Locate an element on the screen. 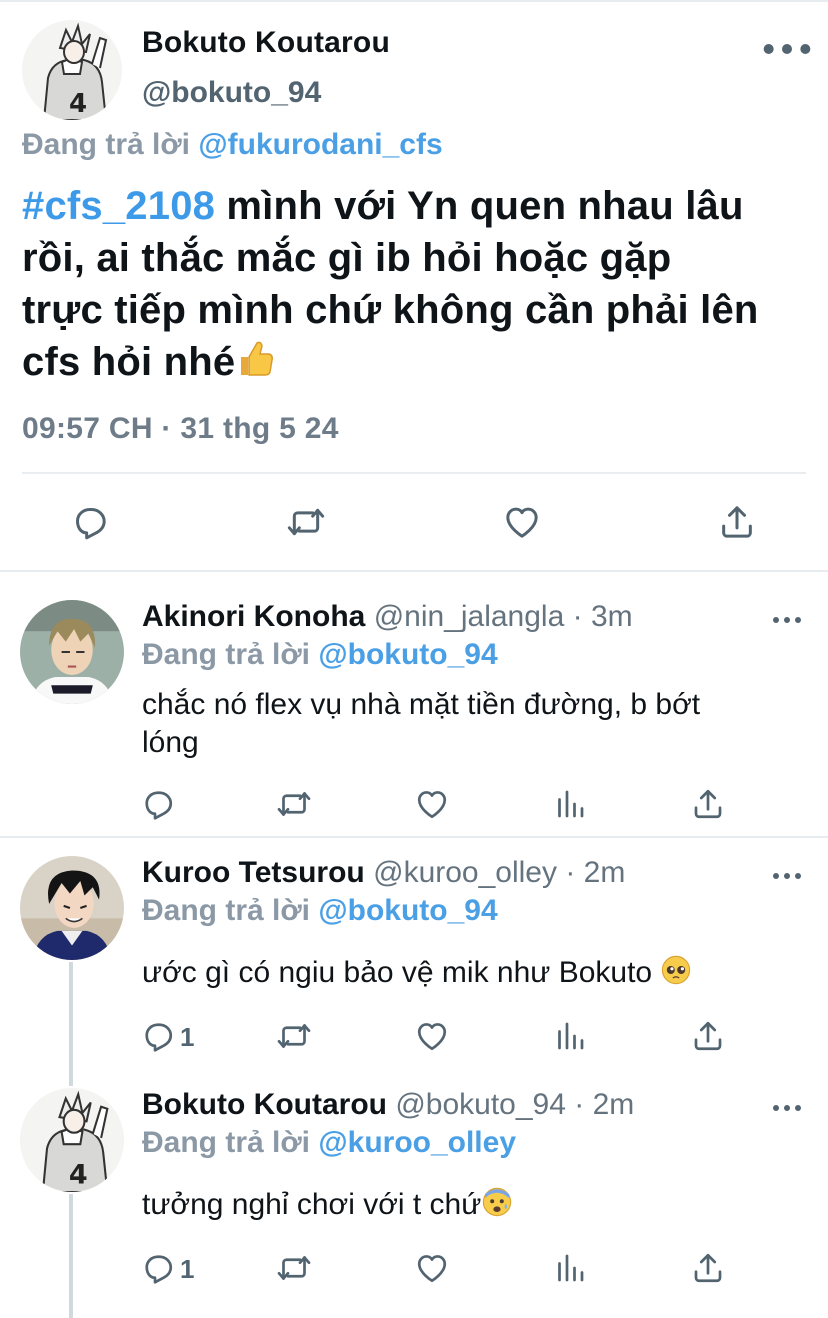 This screenshot has width=828, height=1318. author-handle: @kuroo_olley is located at coordinates (465, 872).